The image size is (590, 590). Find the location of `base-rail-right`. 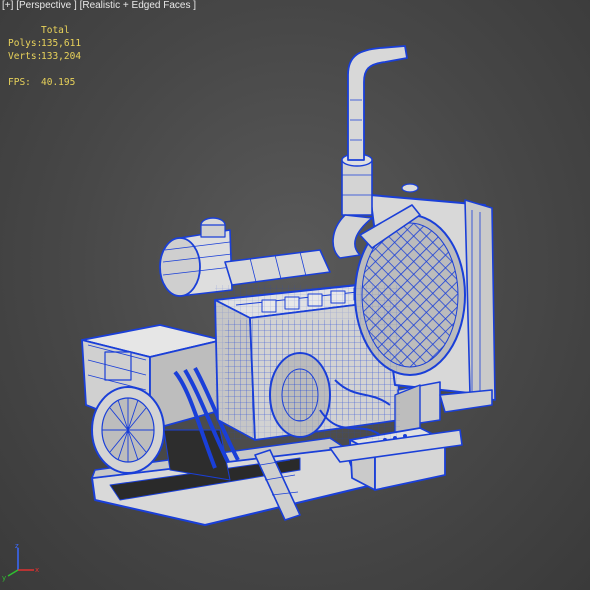

base-rail-right is located at coordinates (466, 401).